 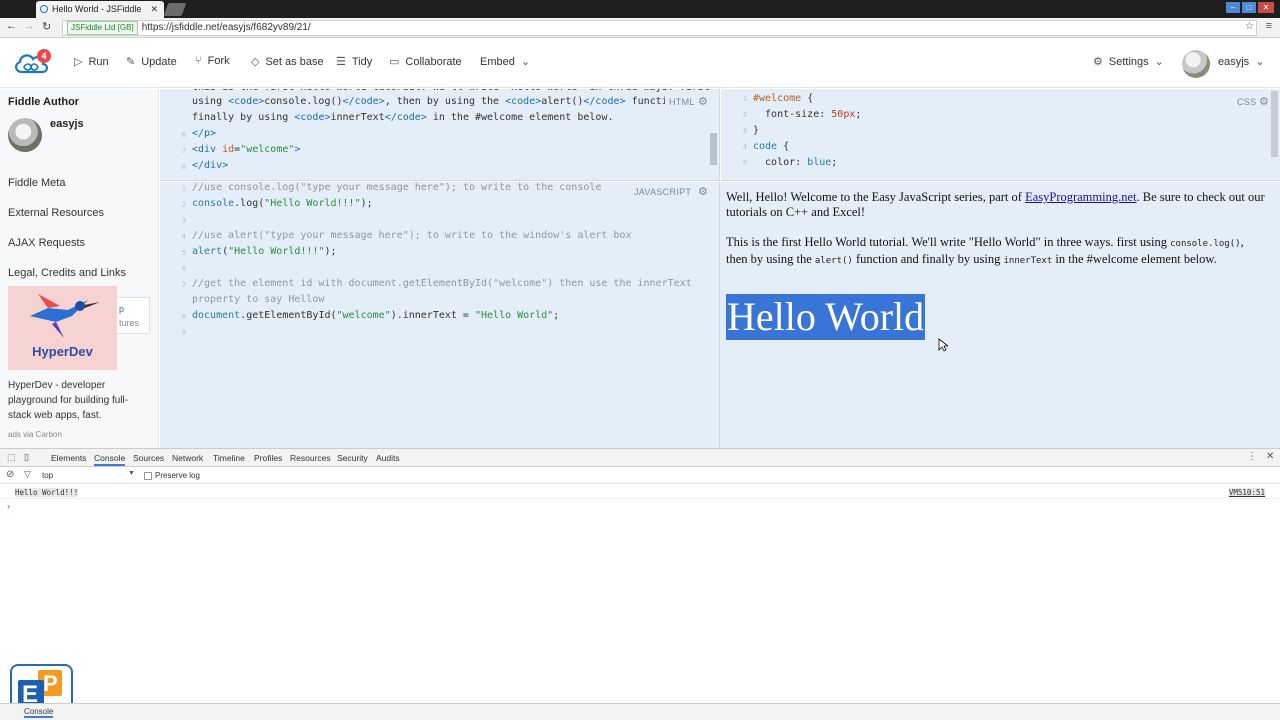 What do you see at coordinates (1264, 101) in the screenshot?
I see `css-settings-gear-icon: ⚙` at bounding box center [1264, 101].